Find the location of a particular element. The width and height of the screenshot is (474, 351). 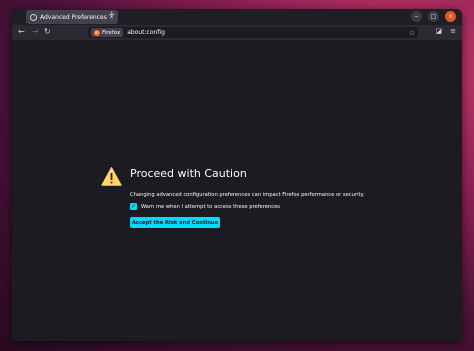

toolbar-right: ◪ ≡ is located at coordinates (446, 31).